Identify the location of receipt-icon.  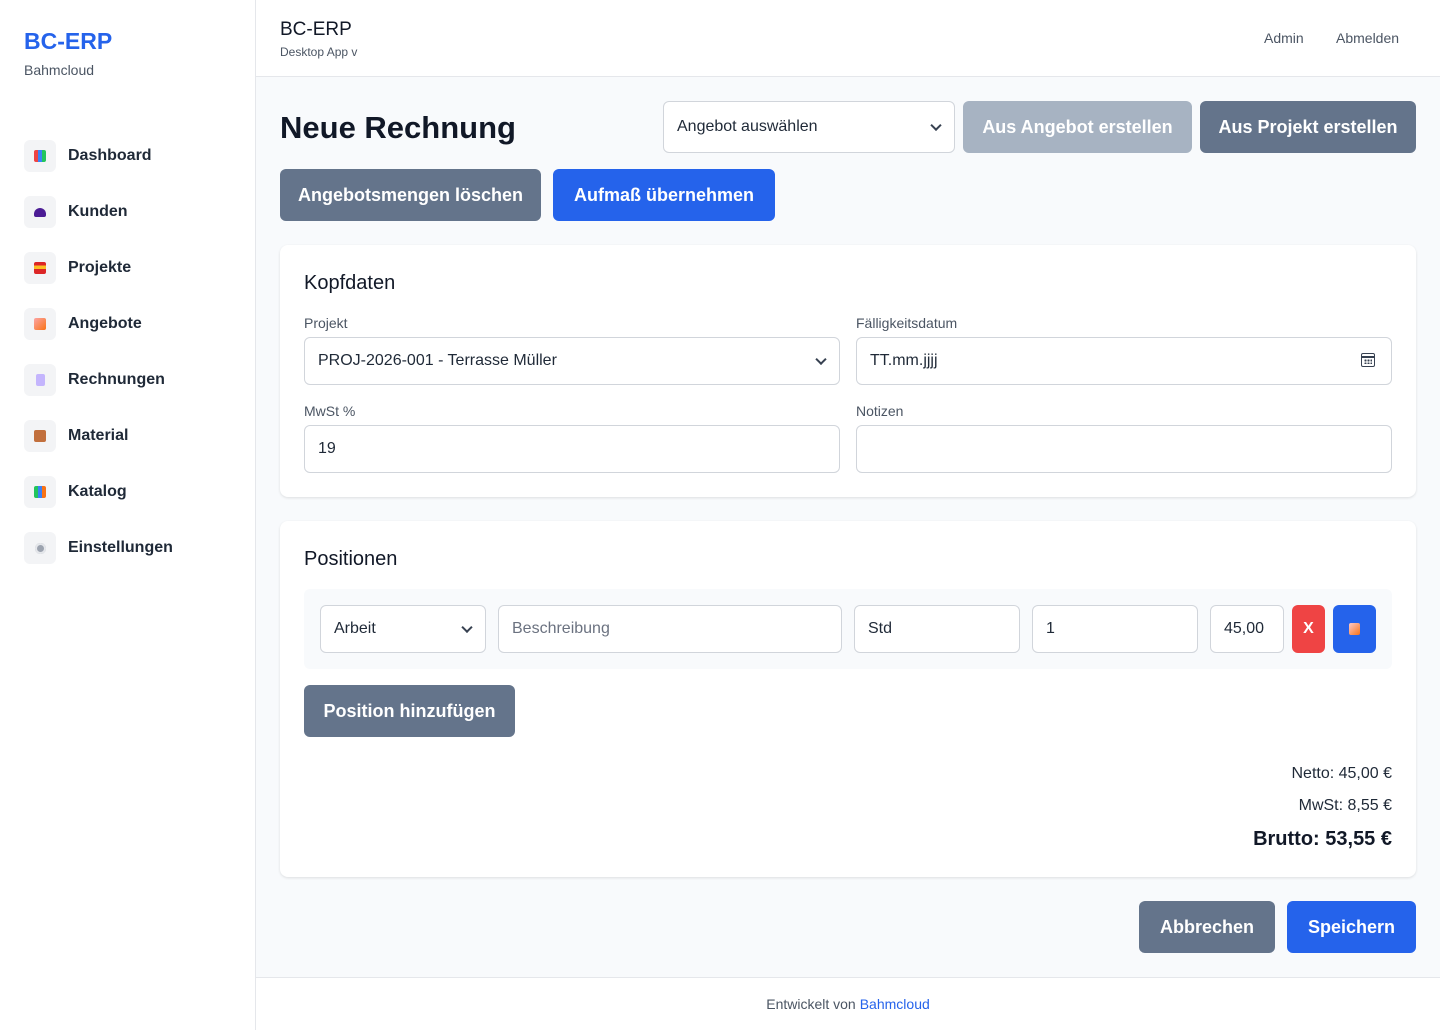
(40, 380).